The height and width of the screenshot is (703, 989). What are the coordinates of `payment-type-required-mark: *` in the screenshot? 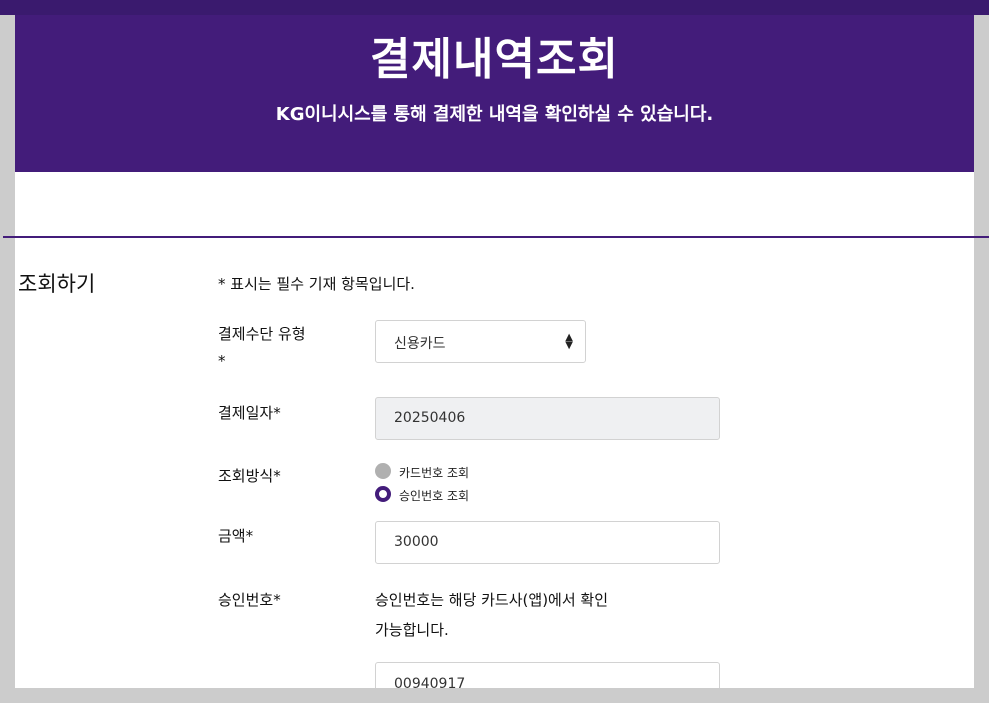 It's located at (222, 361).